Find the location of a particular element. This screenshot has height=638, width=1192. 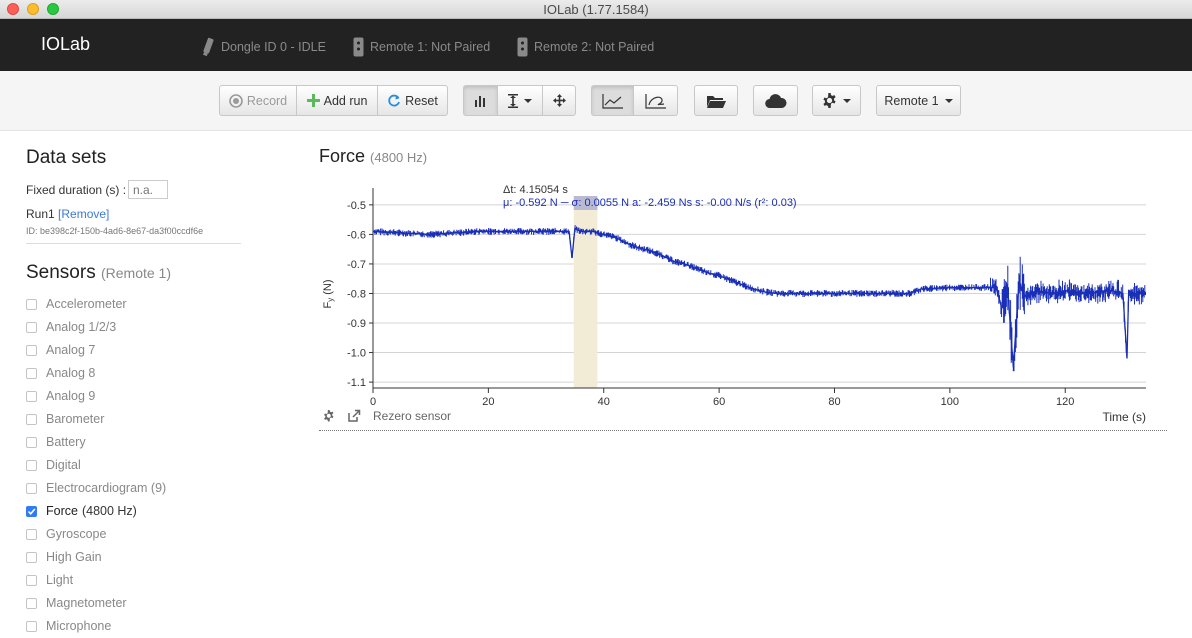

plot-rate: (4800 Hz) is located at coordinates (399, 157).